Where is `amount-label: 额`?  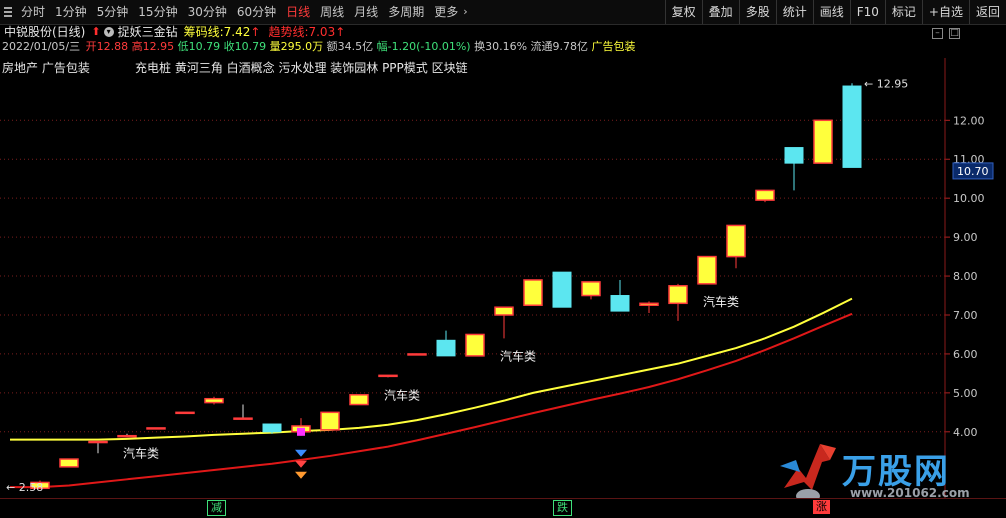 amount-label: 额 is located at coordinates (332, 46).